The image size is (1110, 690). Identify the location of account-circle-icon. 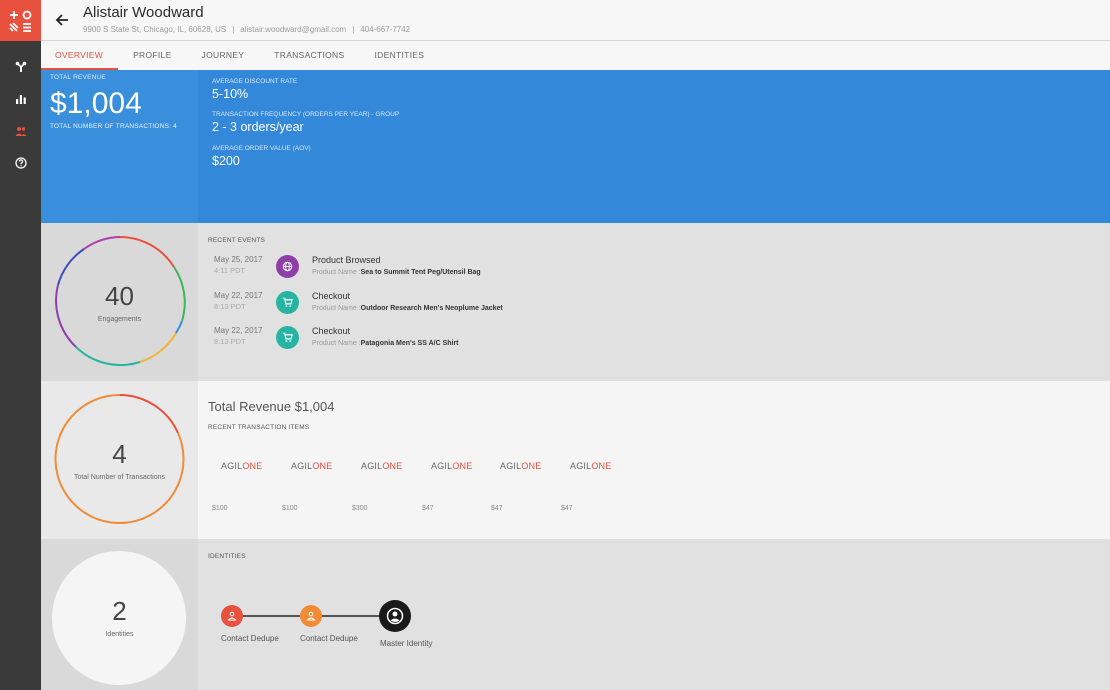
(395, 616).